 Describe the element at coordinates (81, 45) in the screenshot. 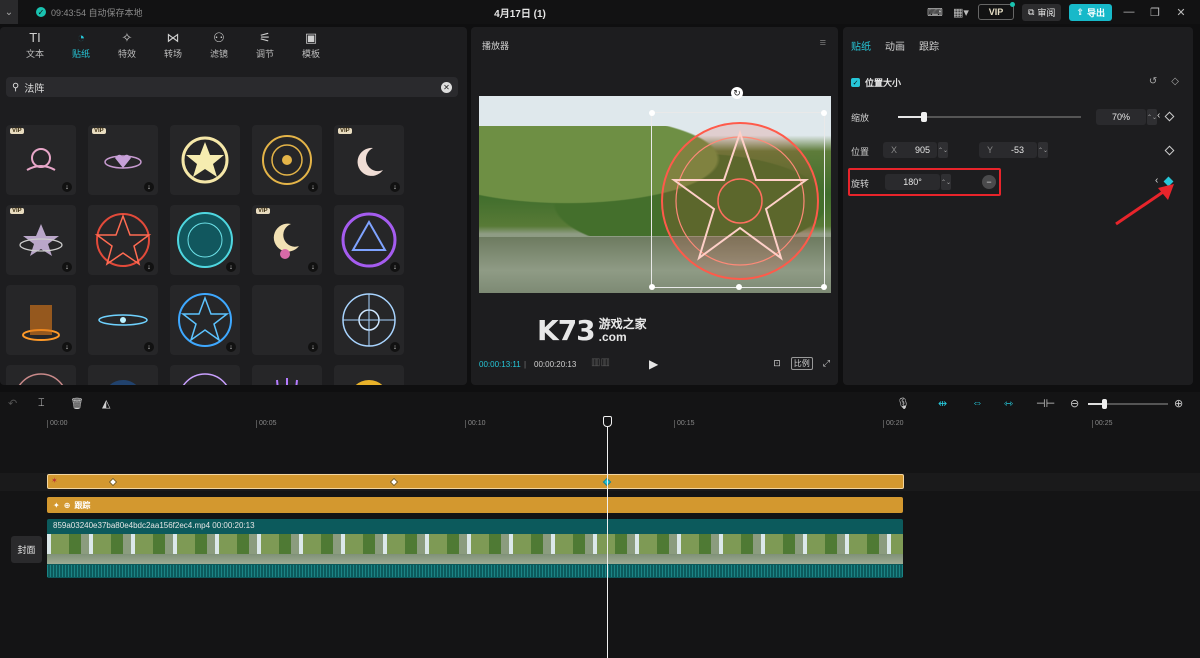

I see `tab-1: ◔ 贴纸` at that location.